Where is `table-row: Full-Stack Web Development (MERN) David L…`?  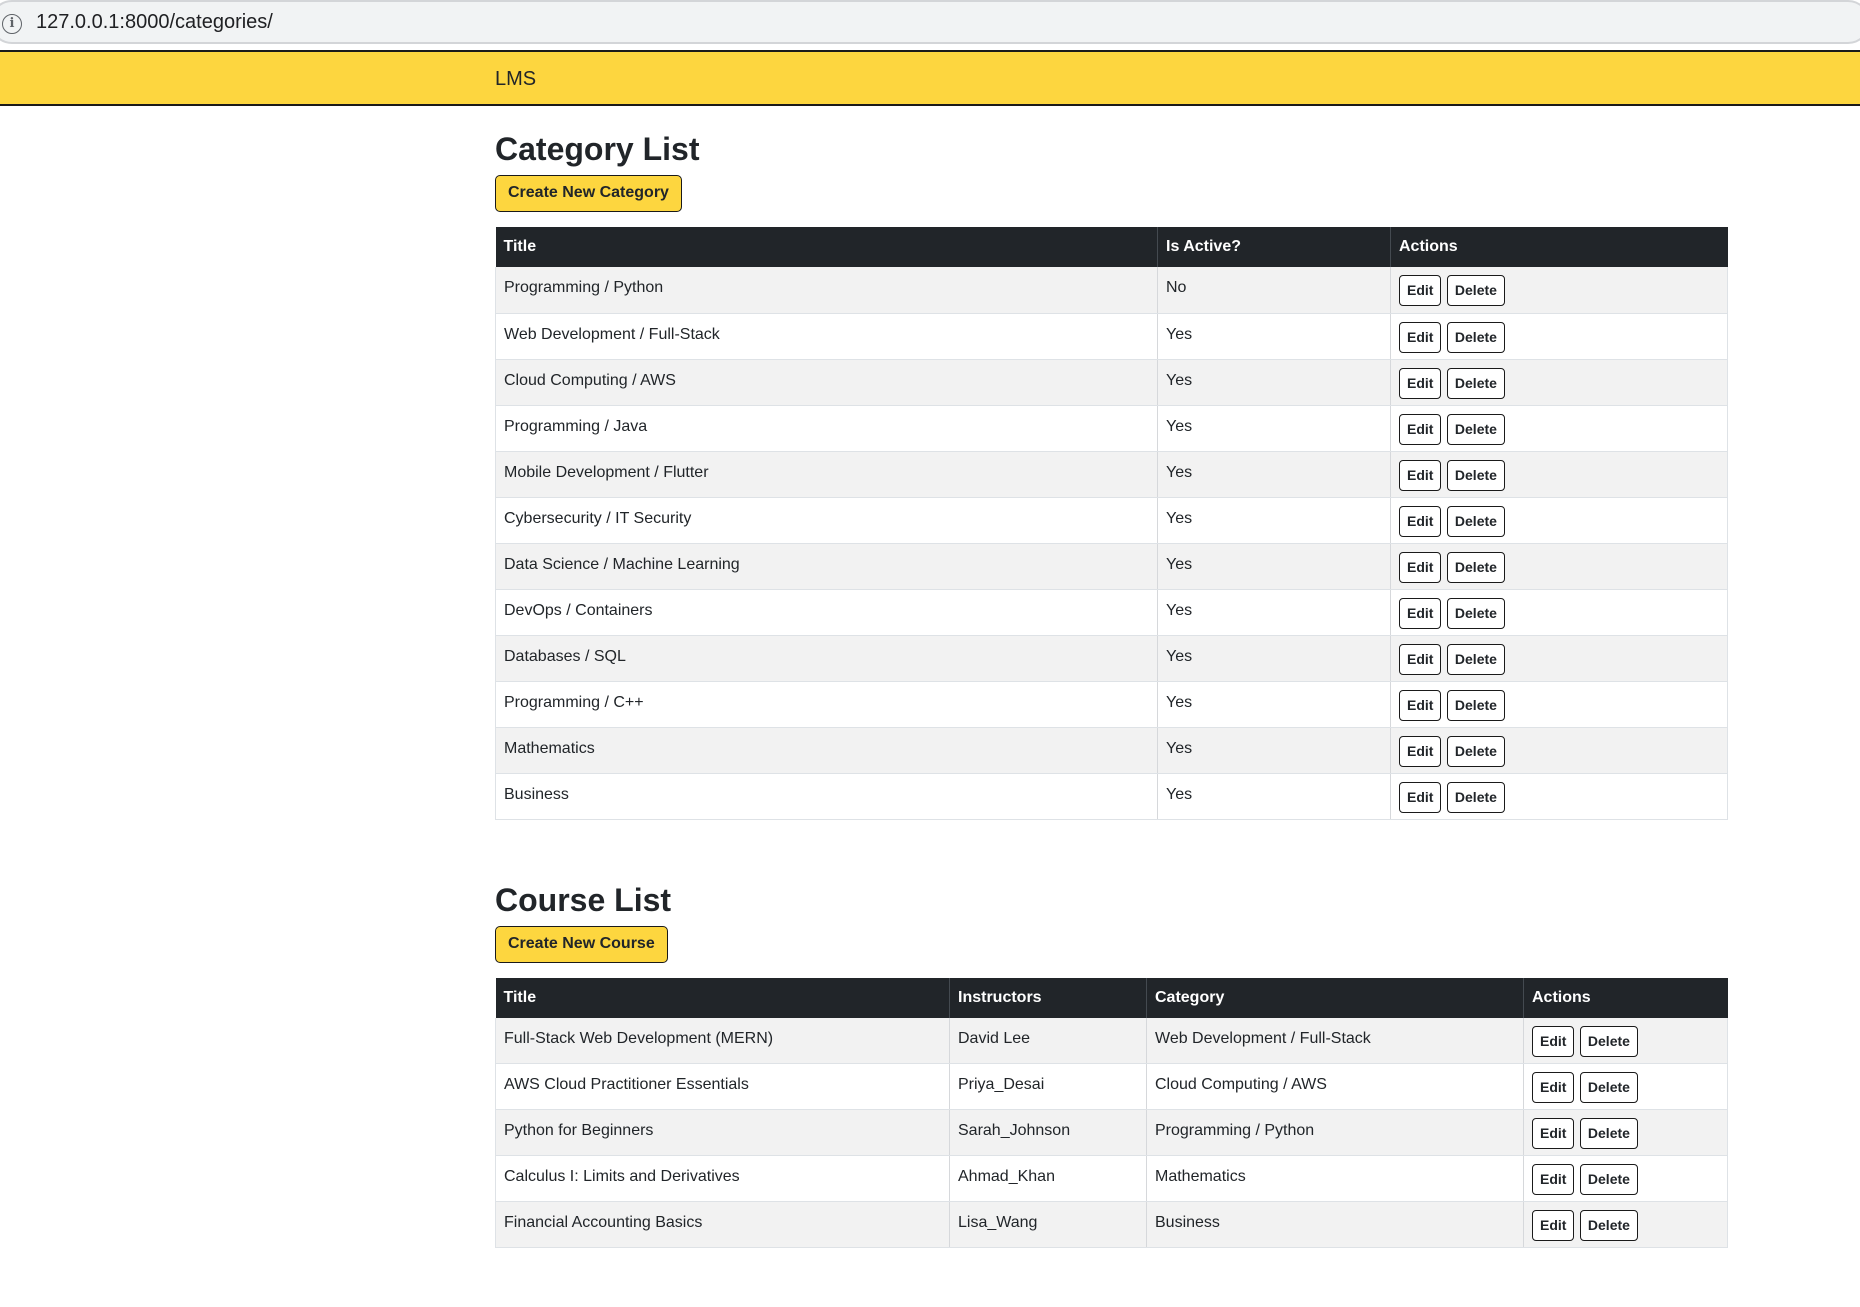
table-row: Full-Stack Web Development (MERN) David L… is located at coordinates (1111, 1040).